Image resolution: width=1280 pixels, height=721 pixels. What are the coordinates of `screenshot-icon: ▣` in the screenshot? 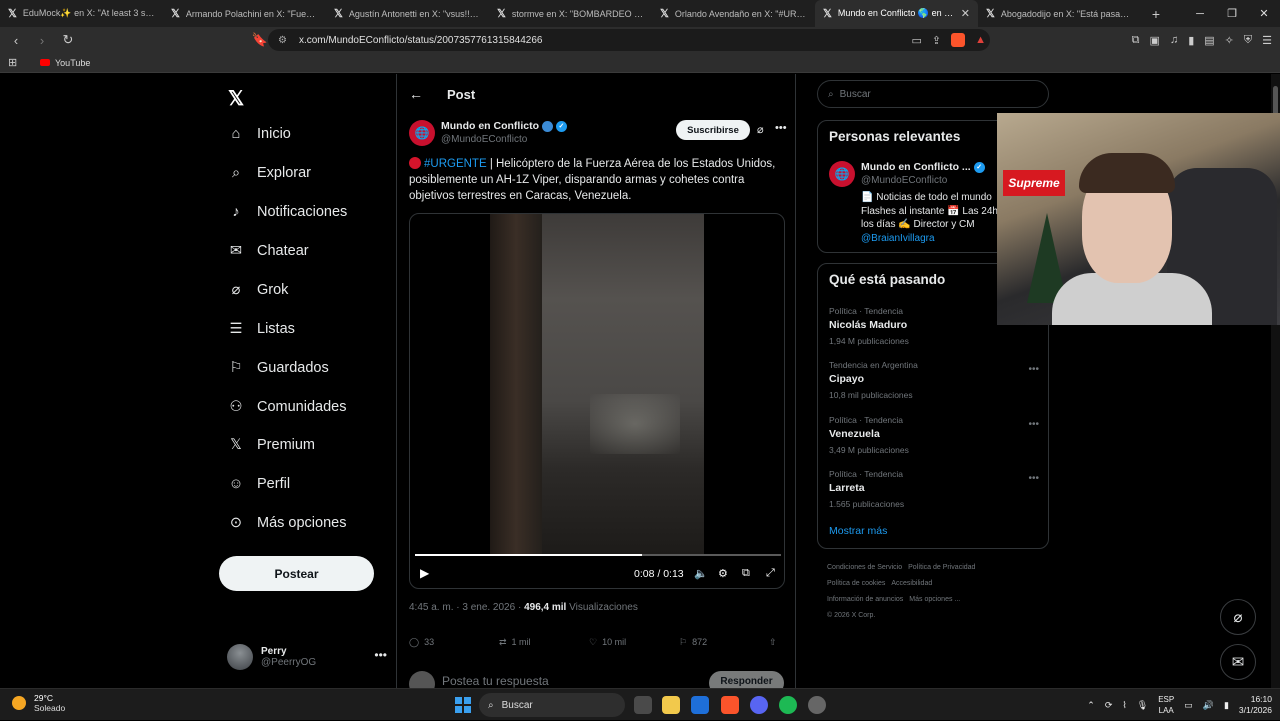 It's located at (1155, 40).